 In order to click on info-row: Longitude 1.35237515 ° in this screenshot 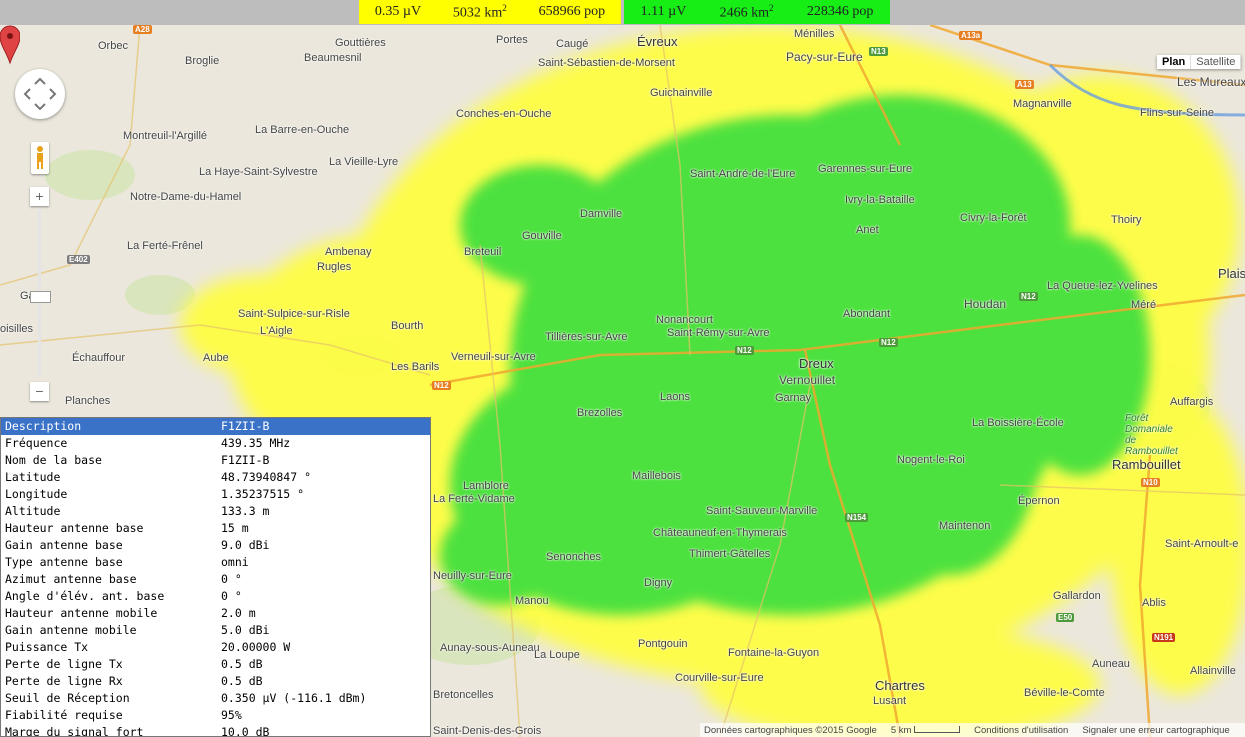, I will do `click(215, 494)`.